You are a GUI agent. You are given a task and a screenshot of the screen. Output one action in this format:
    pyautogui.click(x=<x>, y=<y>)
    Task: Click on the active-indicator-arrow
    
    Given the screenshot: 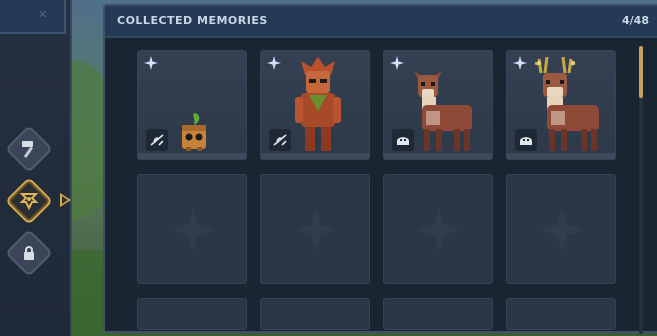 What is the action you would take?
    pyautogui.click(x=65, y=200)
    